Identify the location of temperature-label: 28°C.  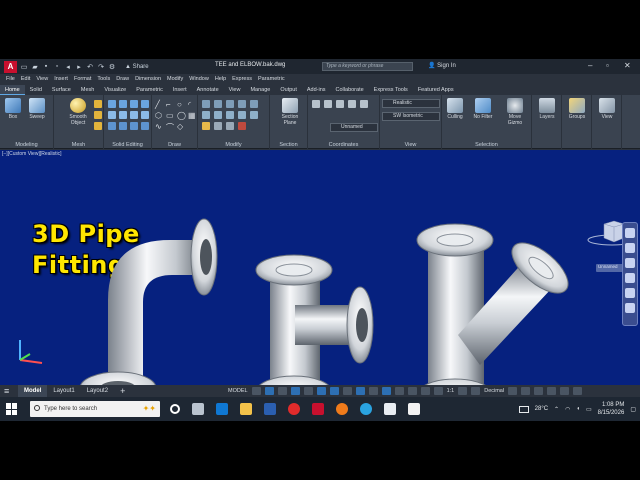
(541, 409).